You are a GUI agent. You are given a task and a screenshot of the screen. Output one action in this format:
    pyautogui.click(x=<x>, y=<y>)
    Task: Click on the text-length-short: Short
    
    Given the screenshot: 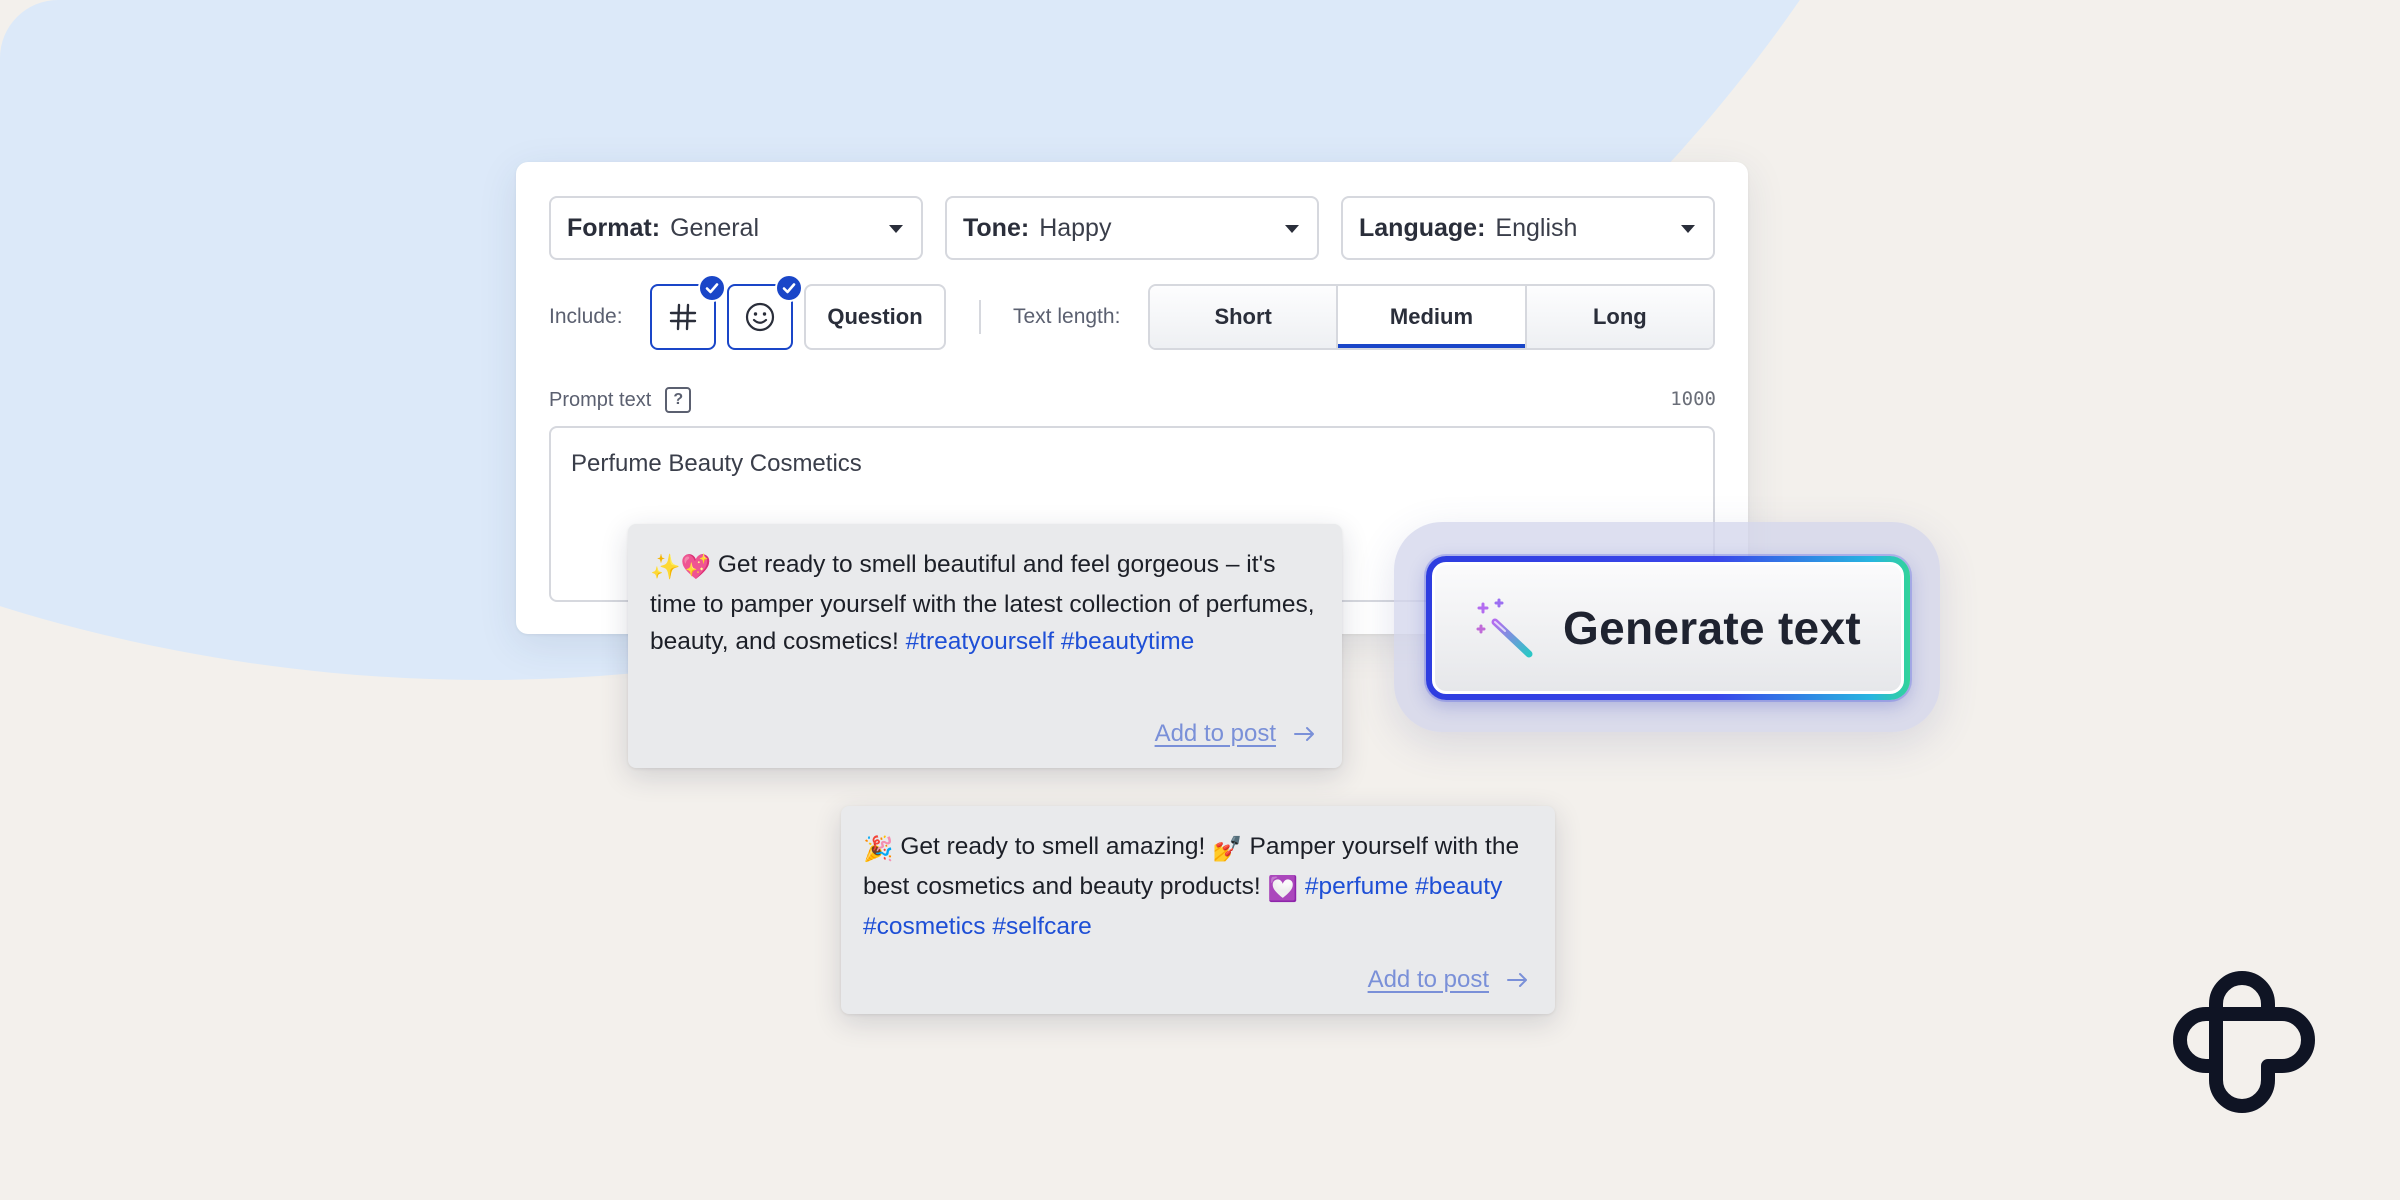 What is the action you would take?
    pyautogui.click(x=1244, y=317)
    